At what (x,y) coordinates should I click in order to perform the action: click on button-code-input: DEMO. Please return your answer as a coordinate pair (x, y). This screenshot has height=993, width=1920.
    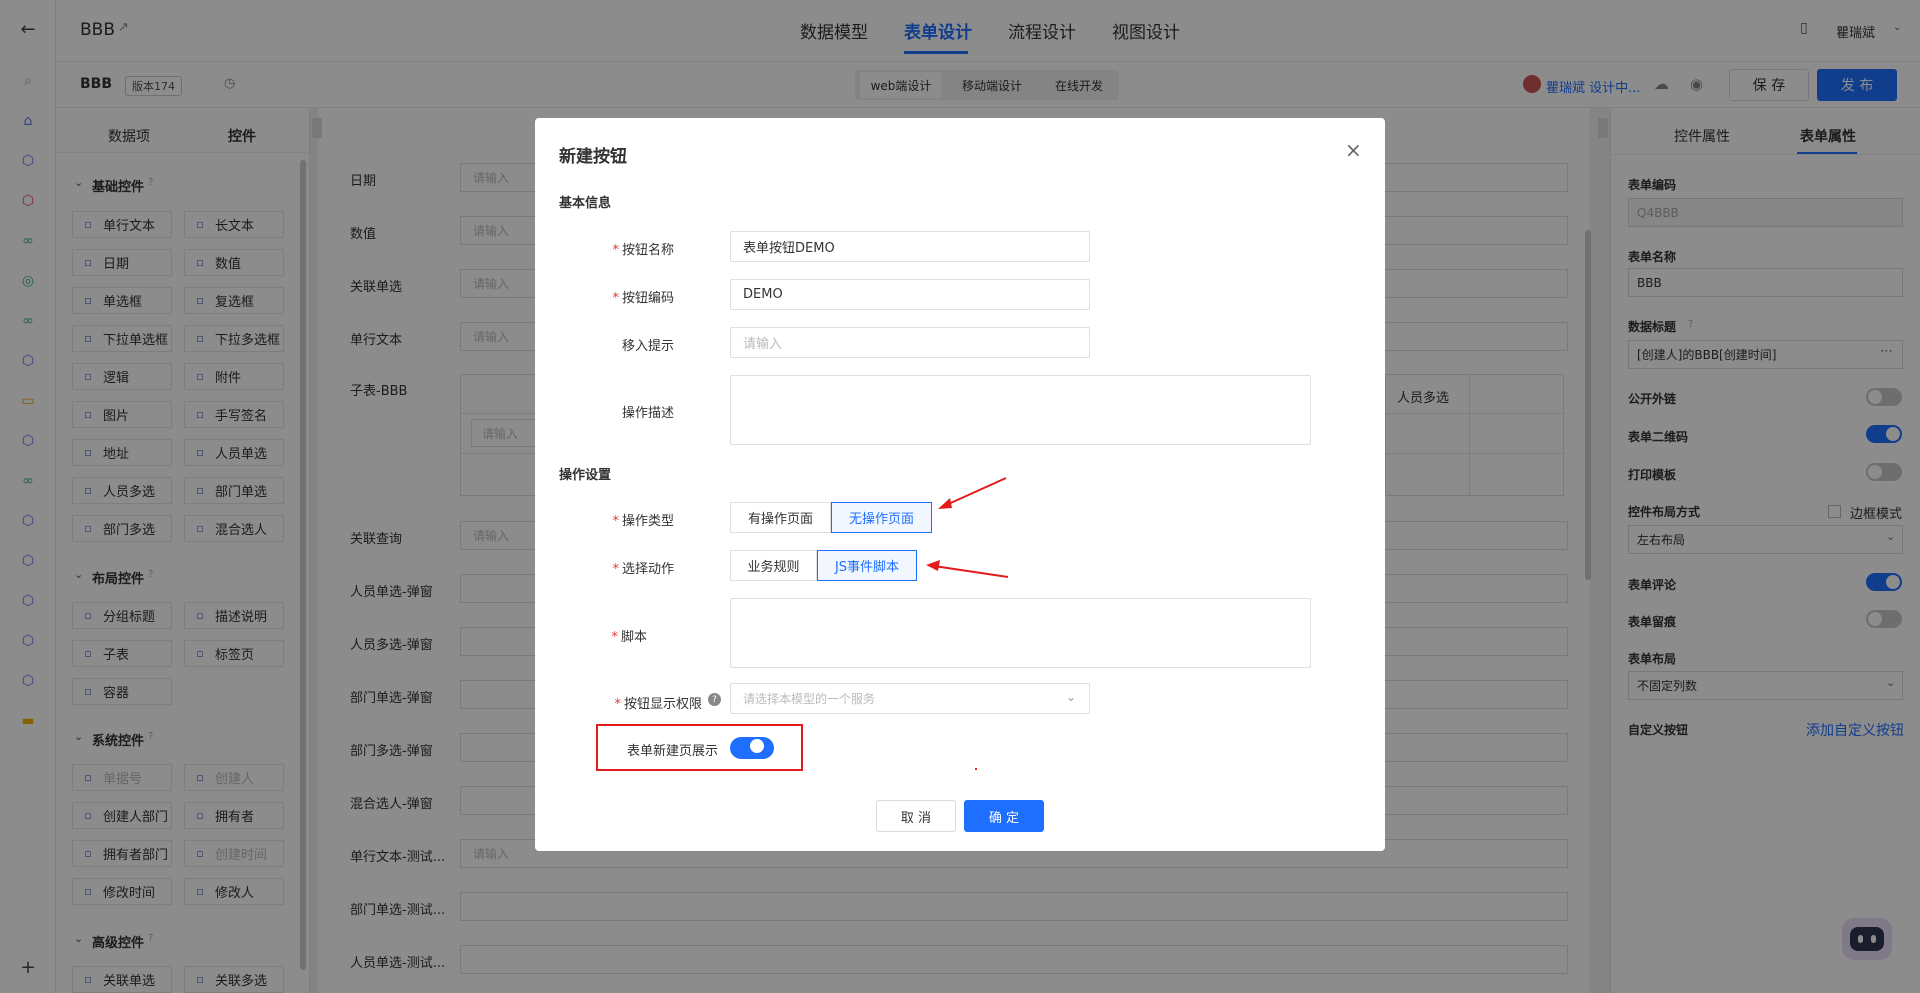
    Looking at the image, I should click on (910, 294).